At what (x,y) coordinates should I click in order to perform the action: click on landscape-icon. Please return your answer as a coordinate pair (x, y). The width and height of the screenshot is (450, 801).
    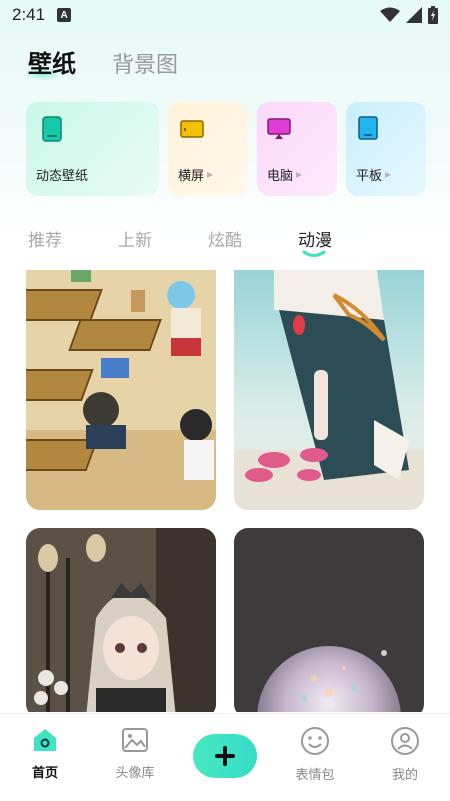
    Looking at the image, I should click on (192, 129).